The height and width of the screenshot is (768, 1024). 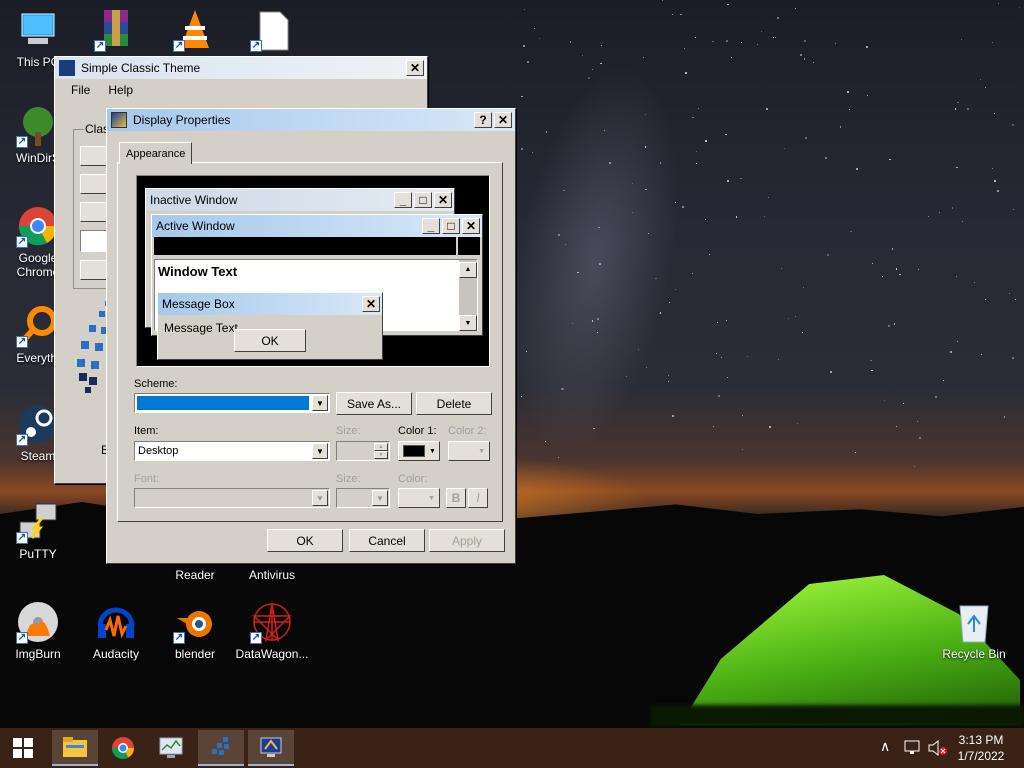 I want to click on clock: 3:13 PM 1/7/2022, so click(x=981, y=748).